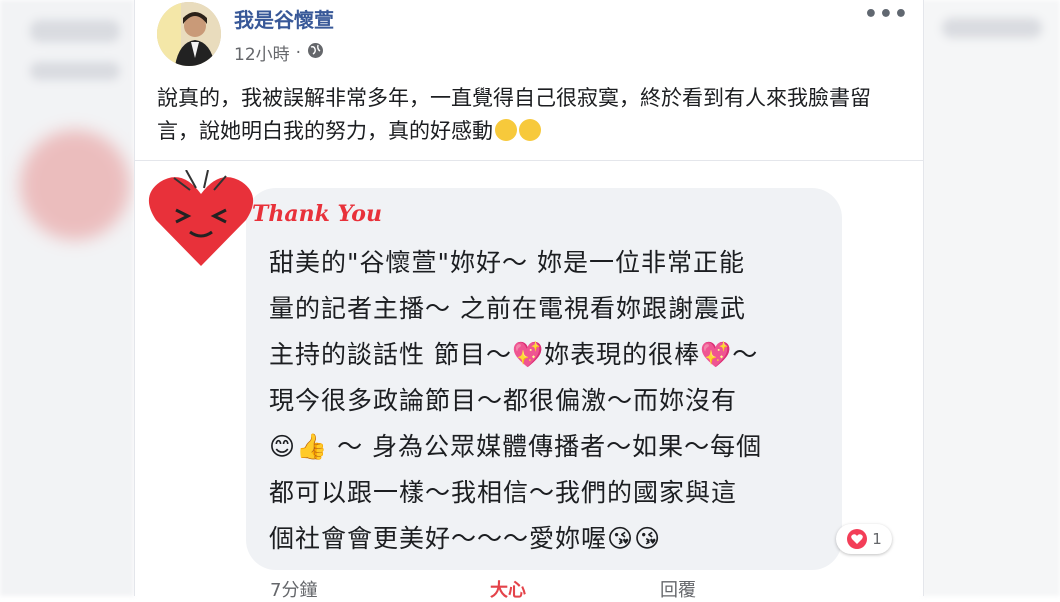  I want to click on heart-icon, so click(857, 539).